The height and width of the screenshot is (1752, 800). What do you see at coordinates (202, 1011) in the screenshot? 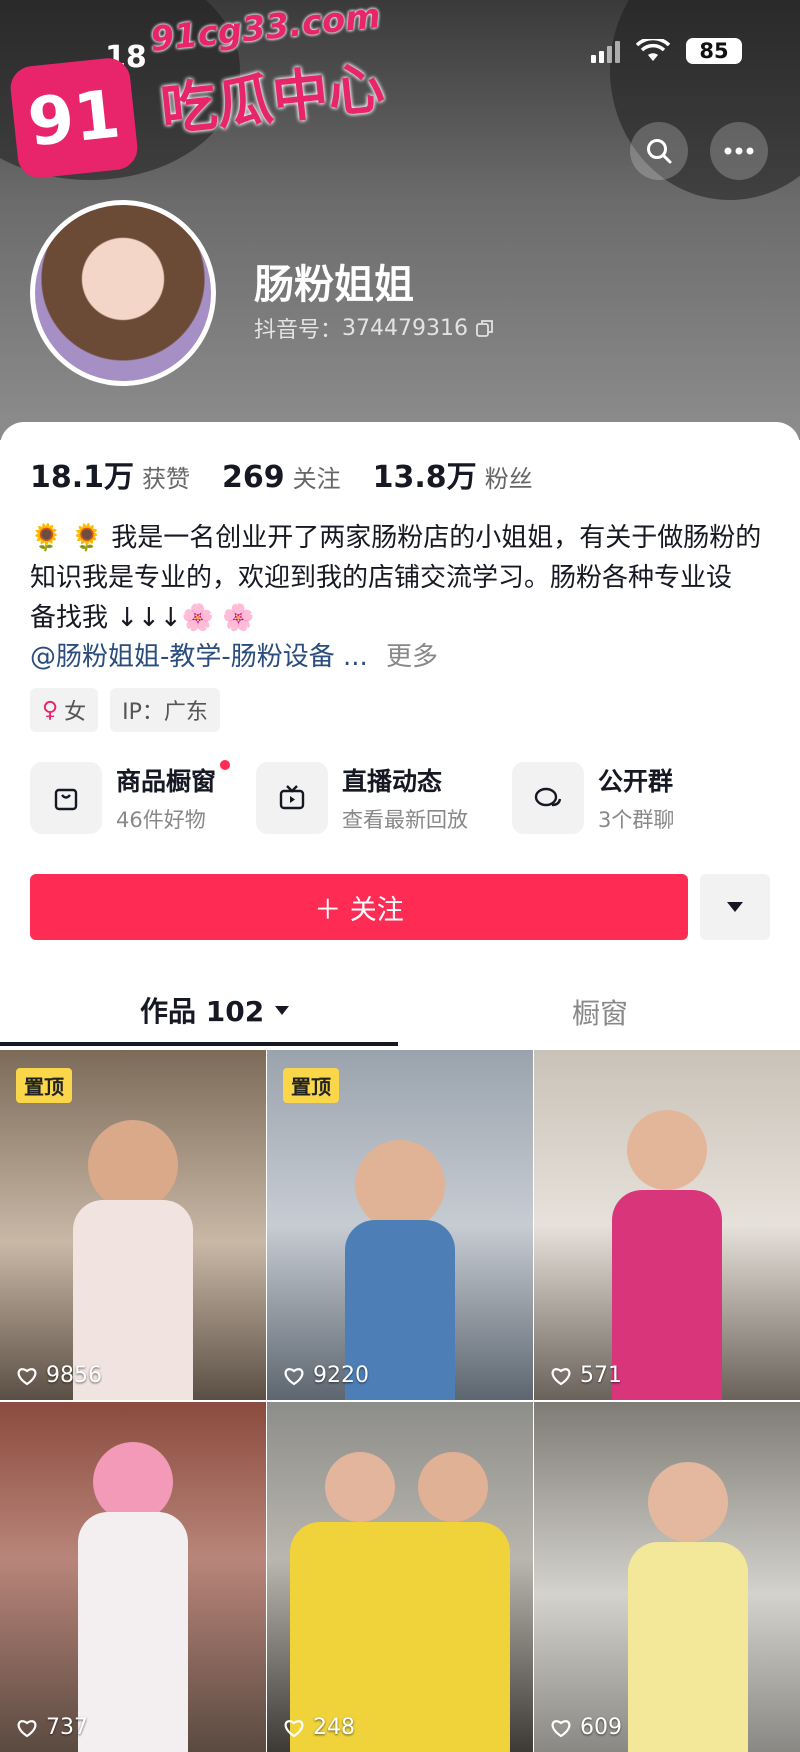
I see `tab-works-label: 作品 102` at bounding box center [202, 1011].